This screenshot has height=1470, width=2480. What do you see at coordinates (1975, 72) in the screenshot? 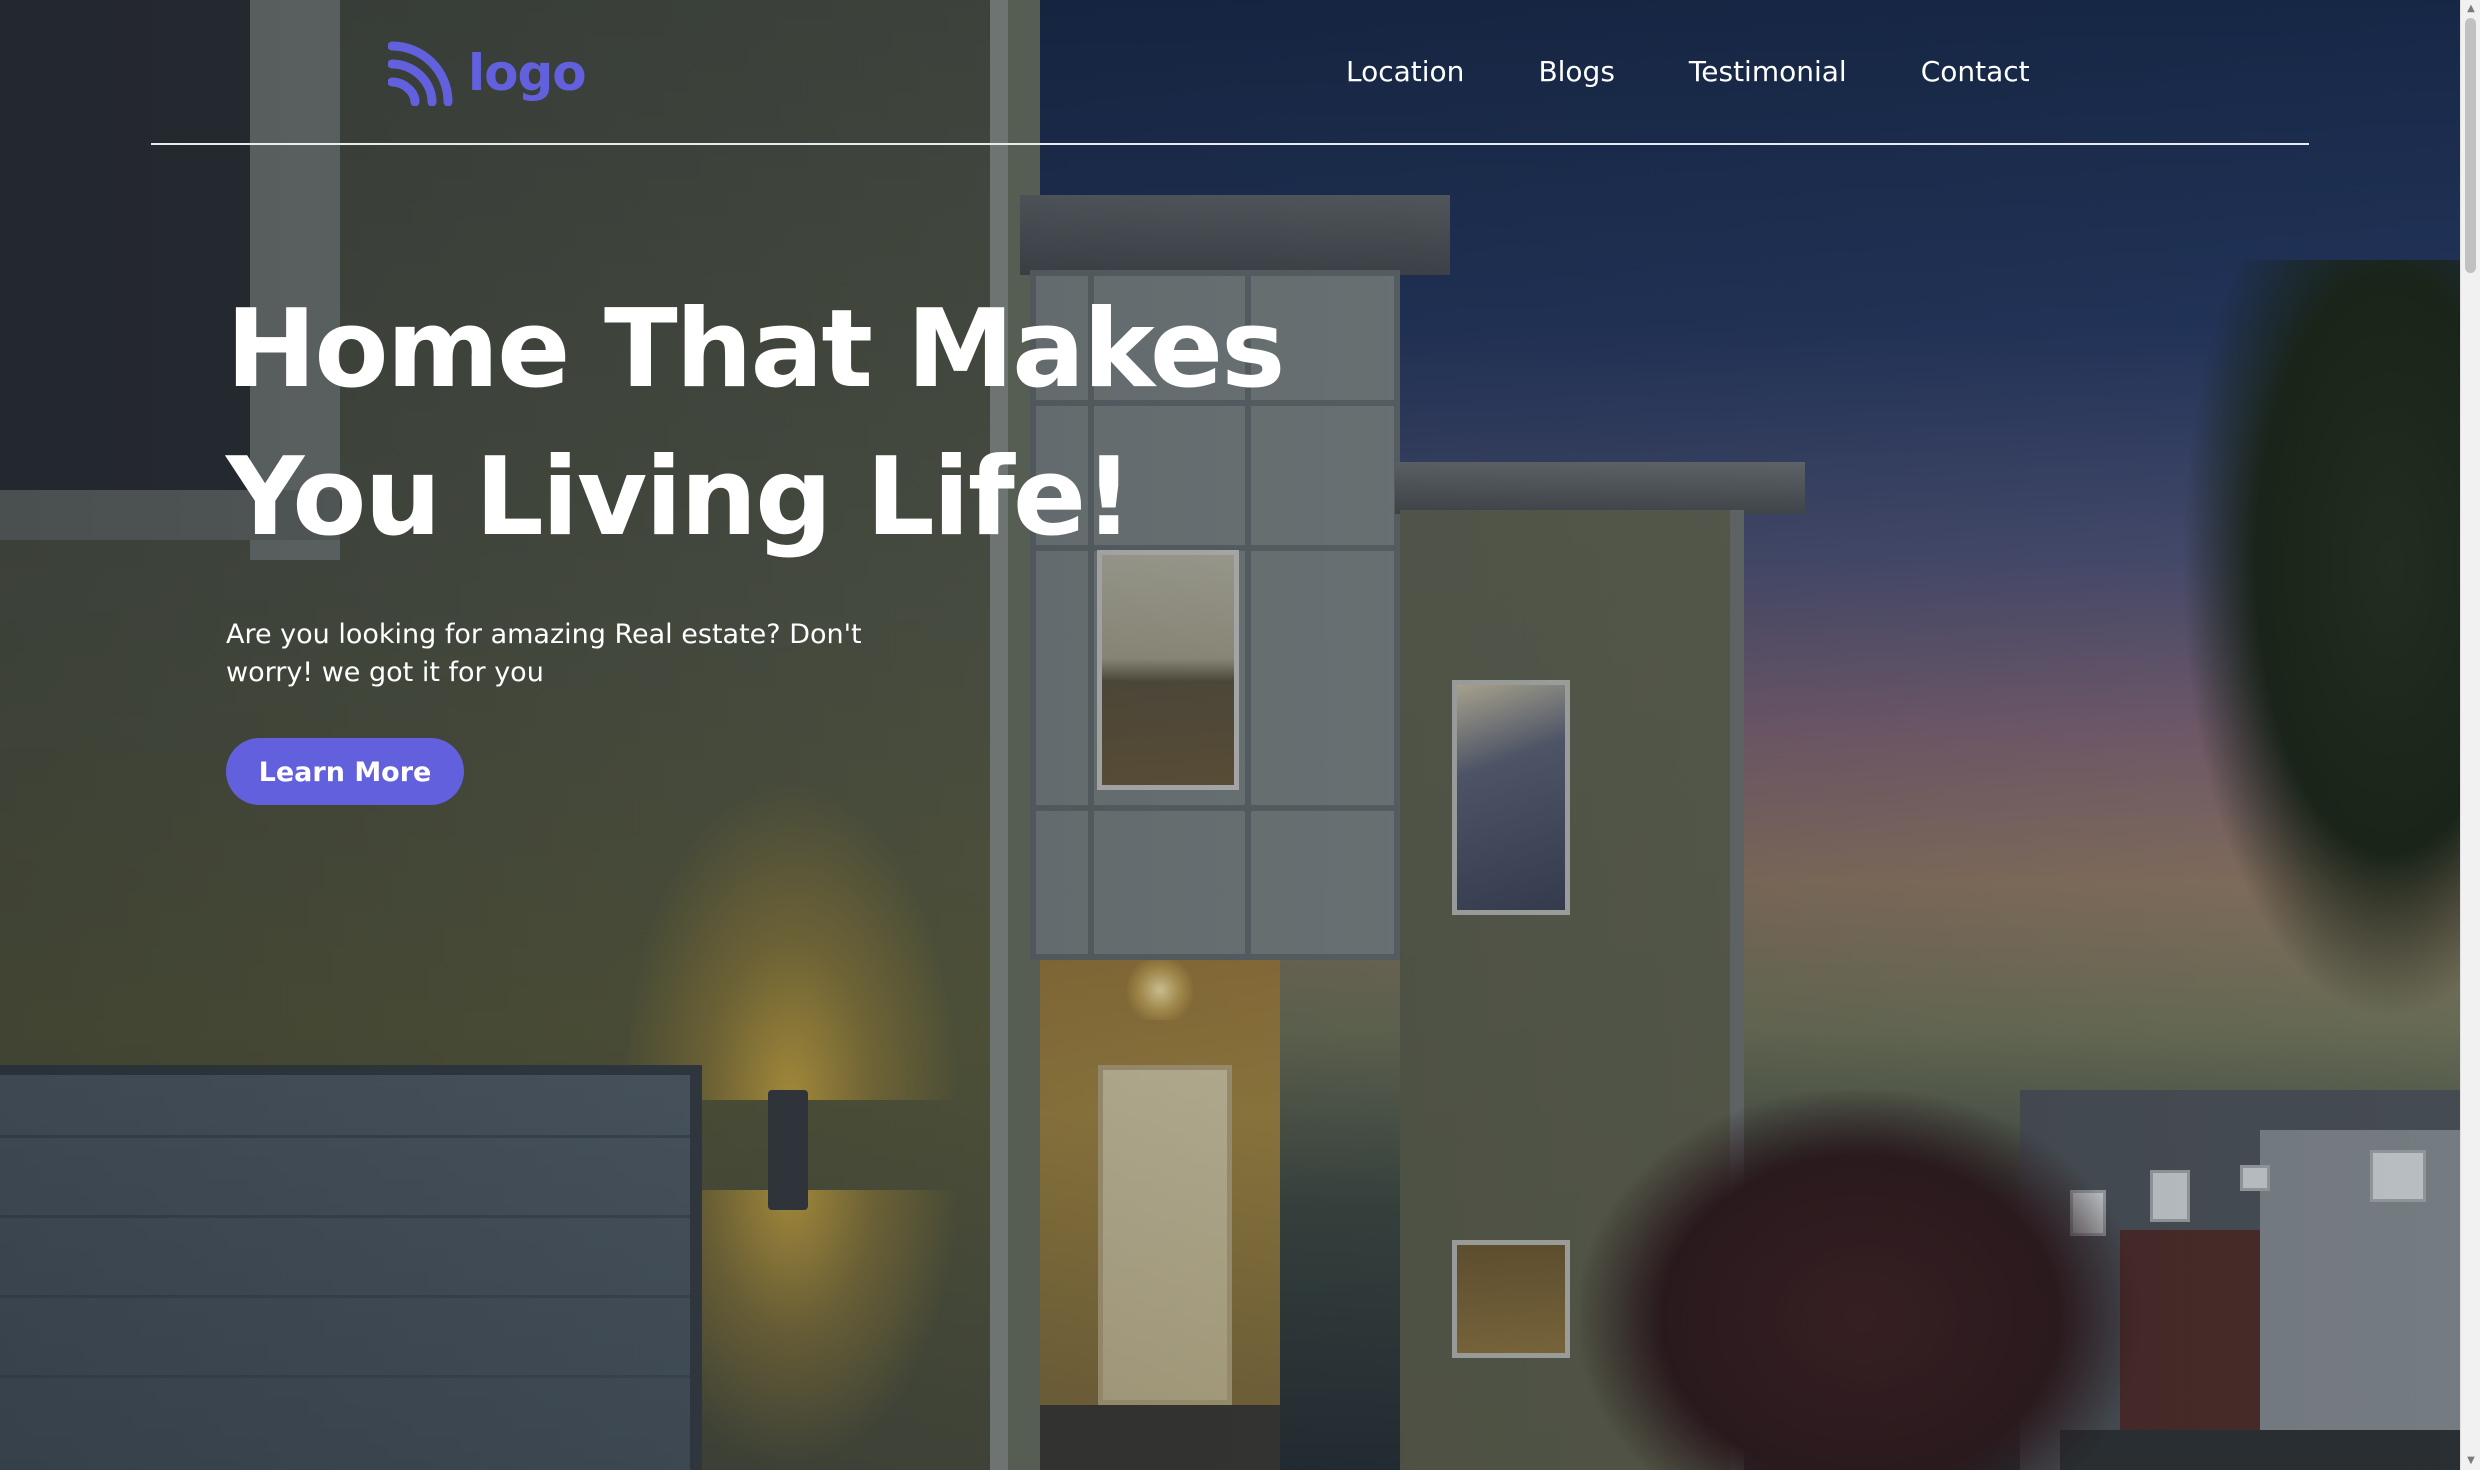
I see `nav-item-contact: Contact` at bounding box center [1975, 72].